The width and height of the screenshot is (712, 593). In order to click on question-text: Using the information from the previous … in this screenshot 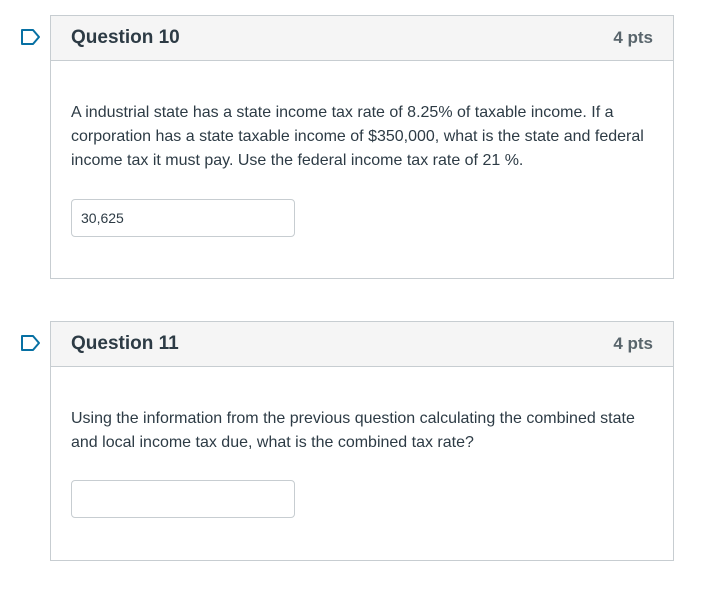, I will do `click(353, 430)`.